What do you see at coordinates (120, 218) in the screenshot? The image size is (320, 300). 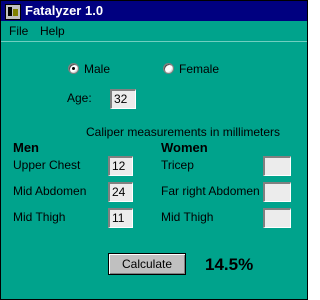 I see `men-mid-thigh-input: 11` at bounding box center [120, 218].